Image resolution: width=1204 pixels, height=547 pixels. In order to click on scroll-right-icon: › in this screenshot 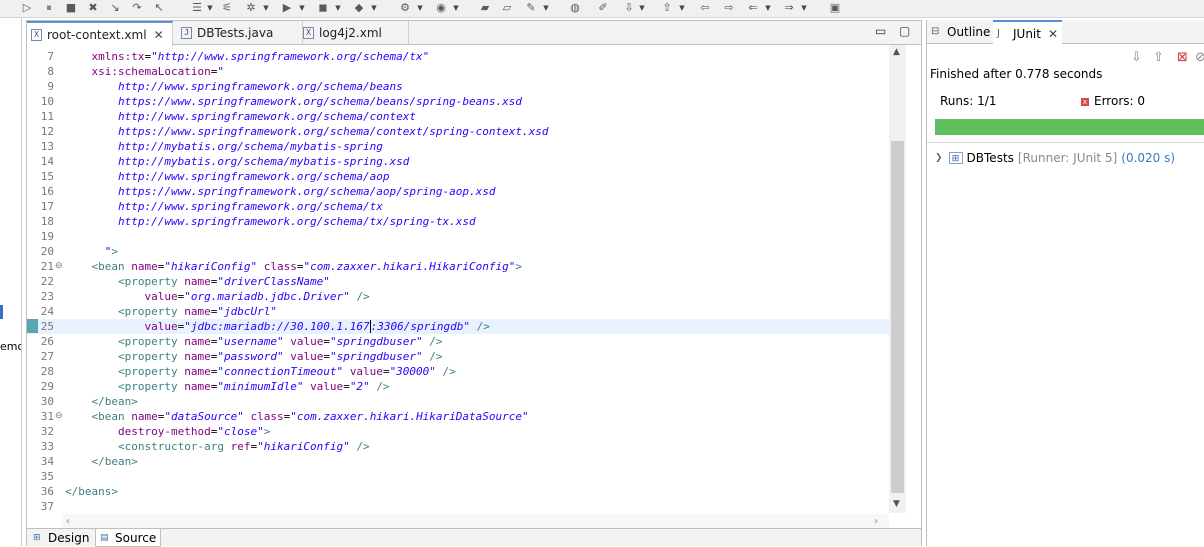, I will do `click(876, 521)`.